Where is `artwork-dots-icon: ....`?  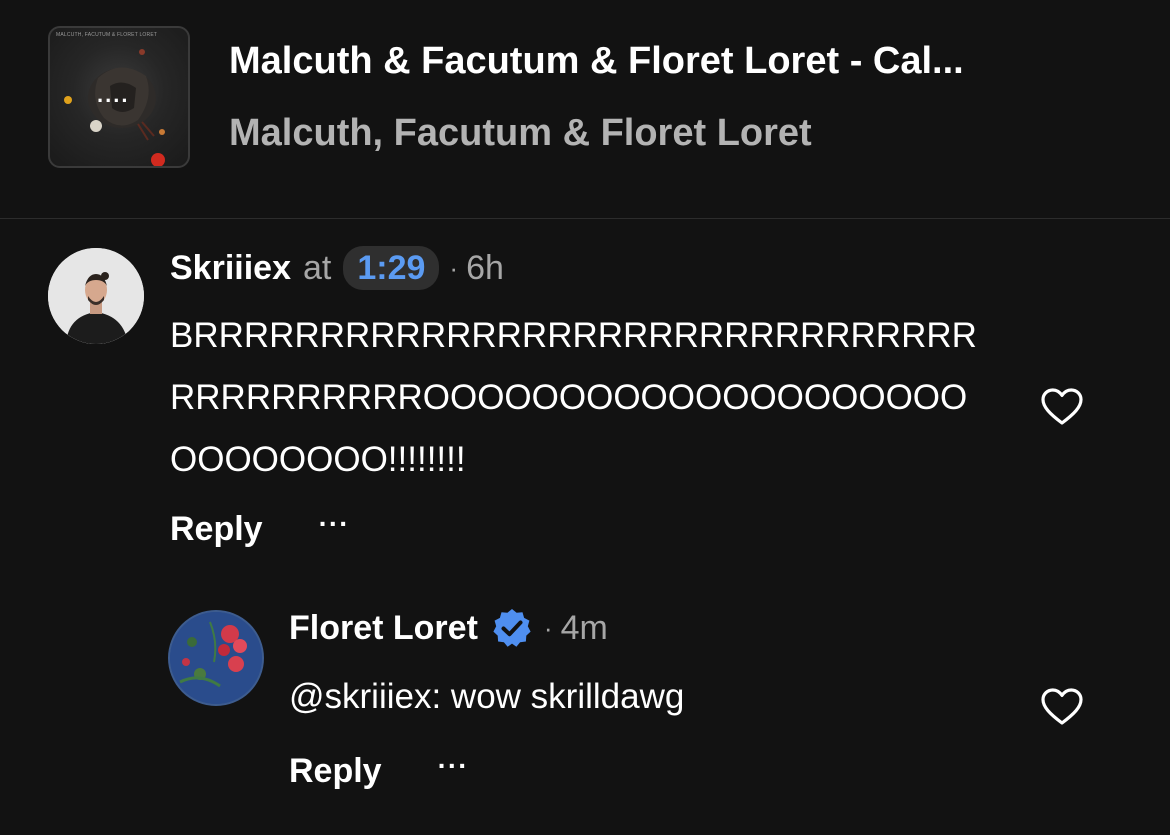
artwork-dots-icon: .... is located at coordinates (113, 94).